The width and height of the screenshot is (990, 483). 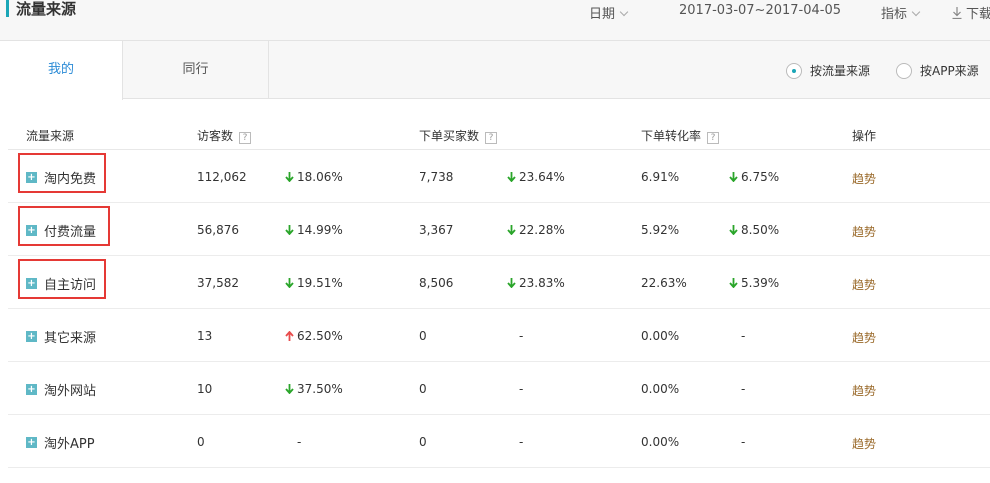 I want to click on metric-dropdown: 指标, so click(x=901, y=12).